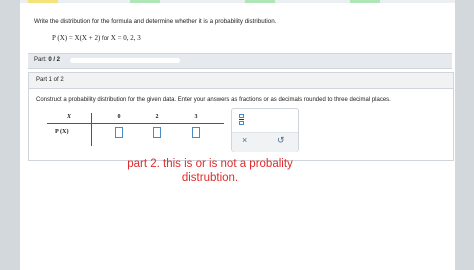  Describe the element at coordinates (135, 123) in the screenshot. I see `table-divider` at that location.